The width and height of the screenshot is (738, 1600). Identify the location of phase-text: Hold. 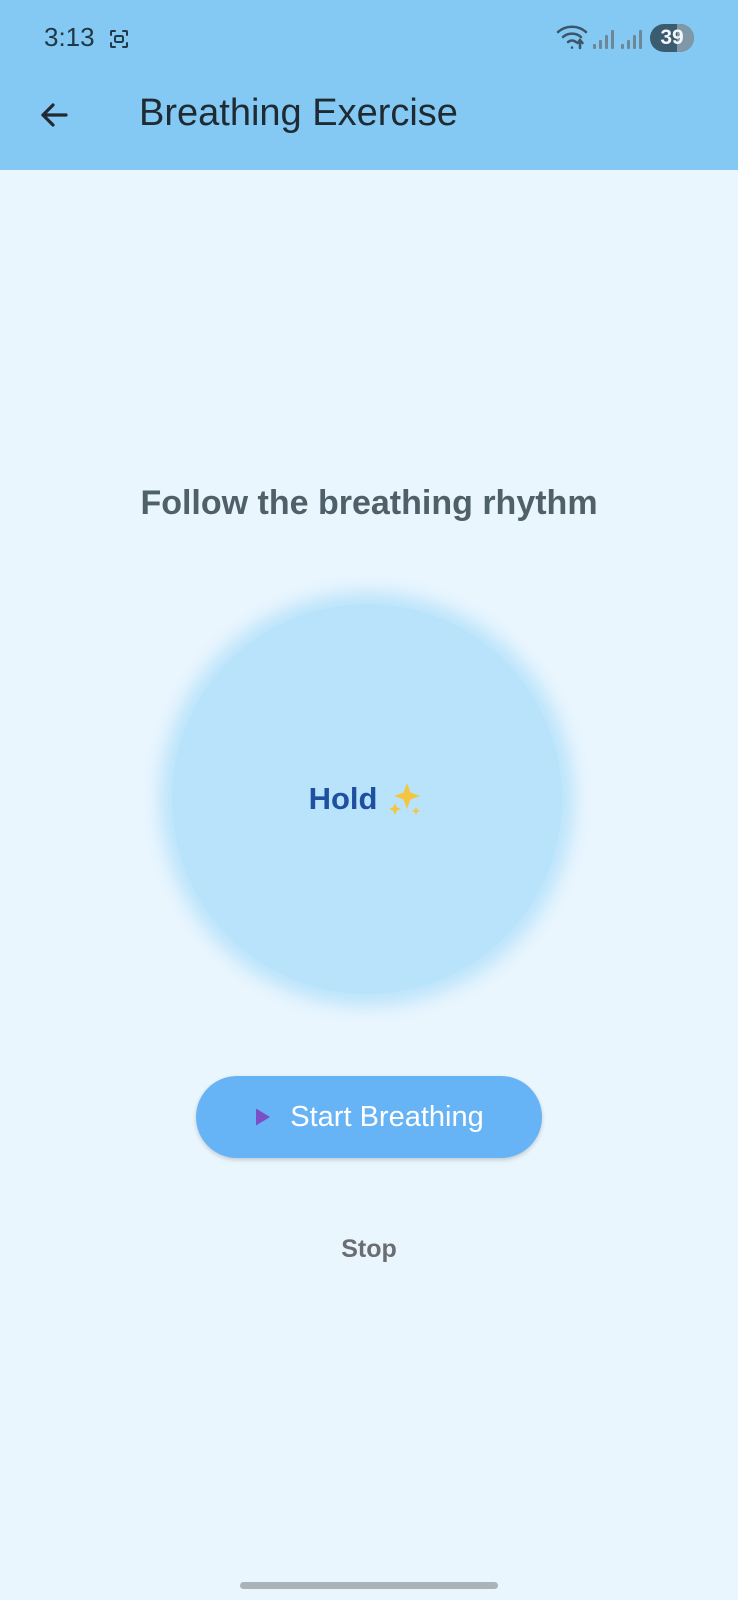
(343, 798).